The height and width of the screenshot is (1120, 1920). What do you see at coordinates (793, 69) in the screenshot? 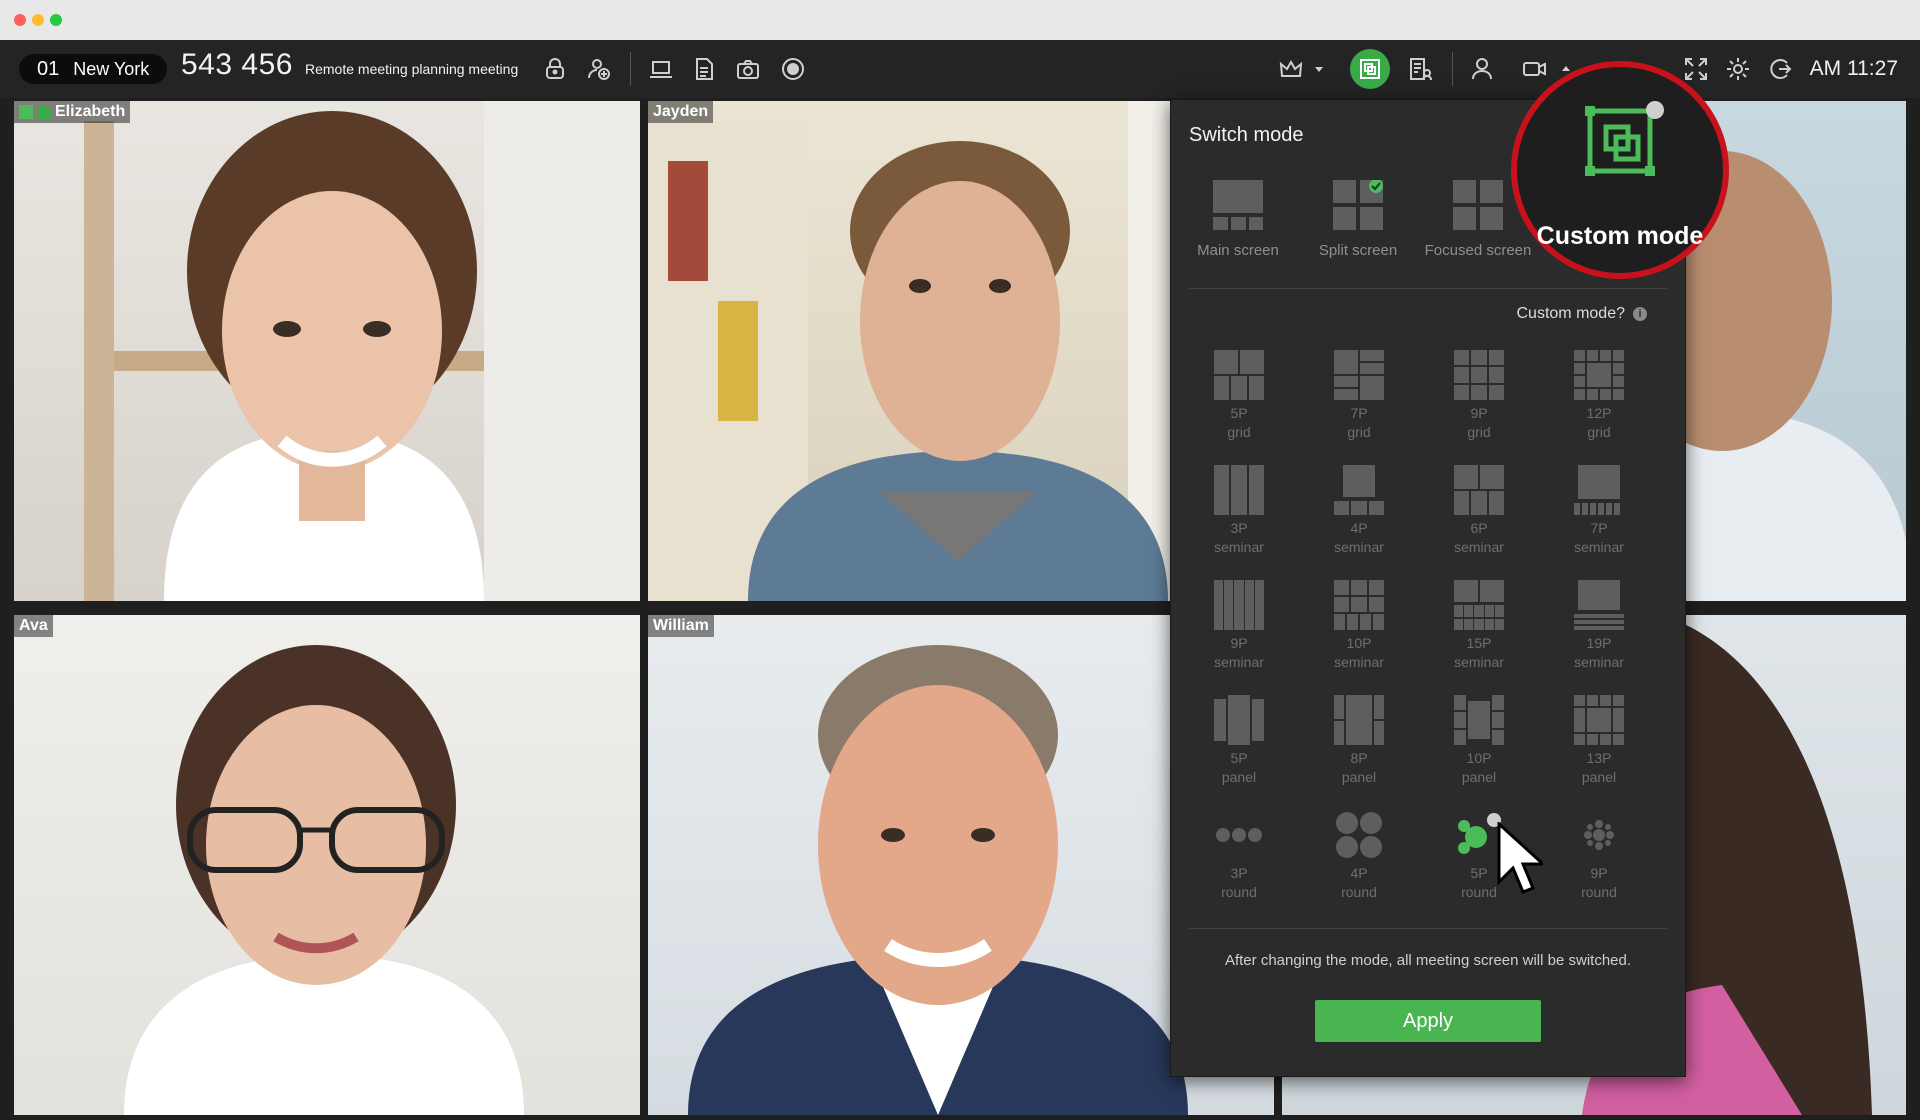
I see `record-icon` at bounding box center [793, 69].